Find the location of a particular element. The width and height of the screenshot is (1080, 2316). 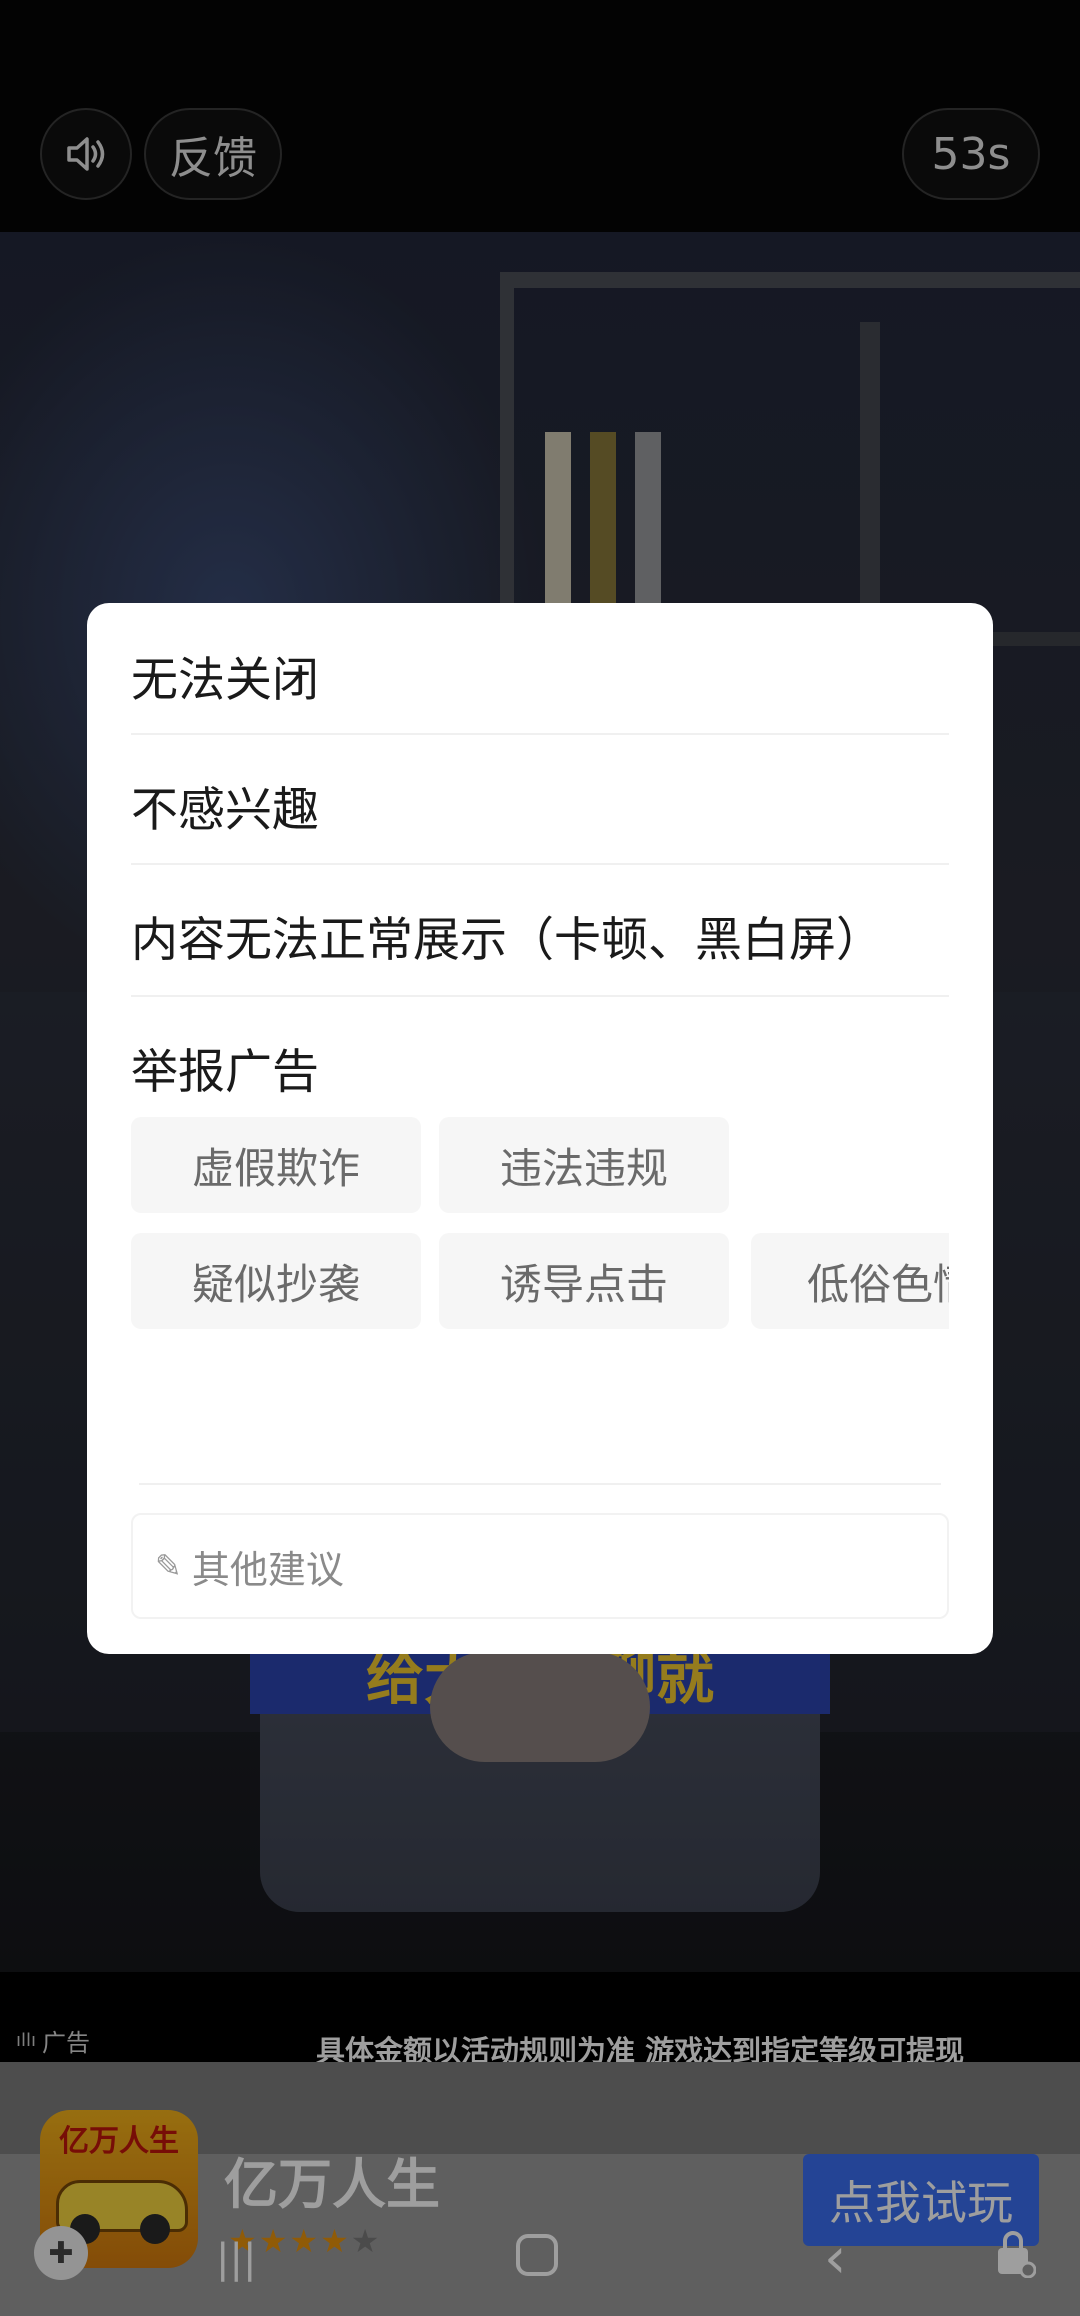

suggestion-input: ✎ 其他建议 is located at coordinates (540, 1566).